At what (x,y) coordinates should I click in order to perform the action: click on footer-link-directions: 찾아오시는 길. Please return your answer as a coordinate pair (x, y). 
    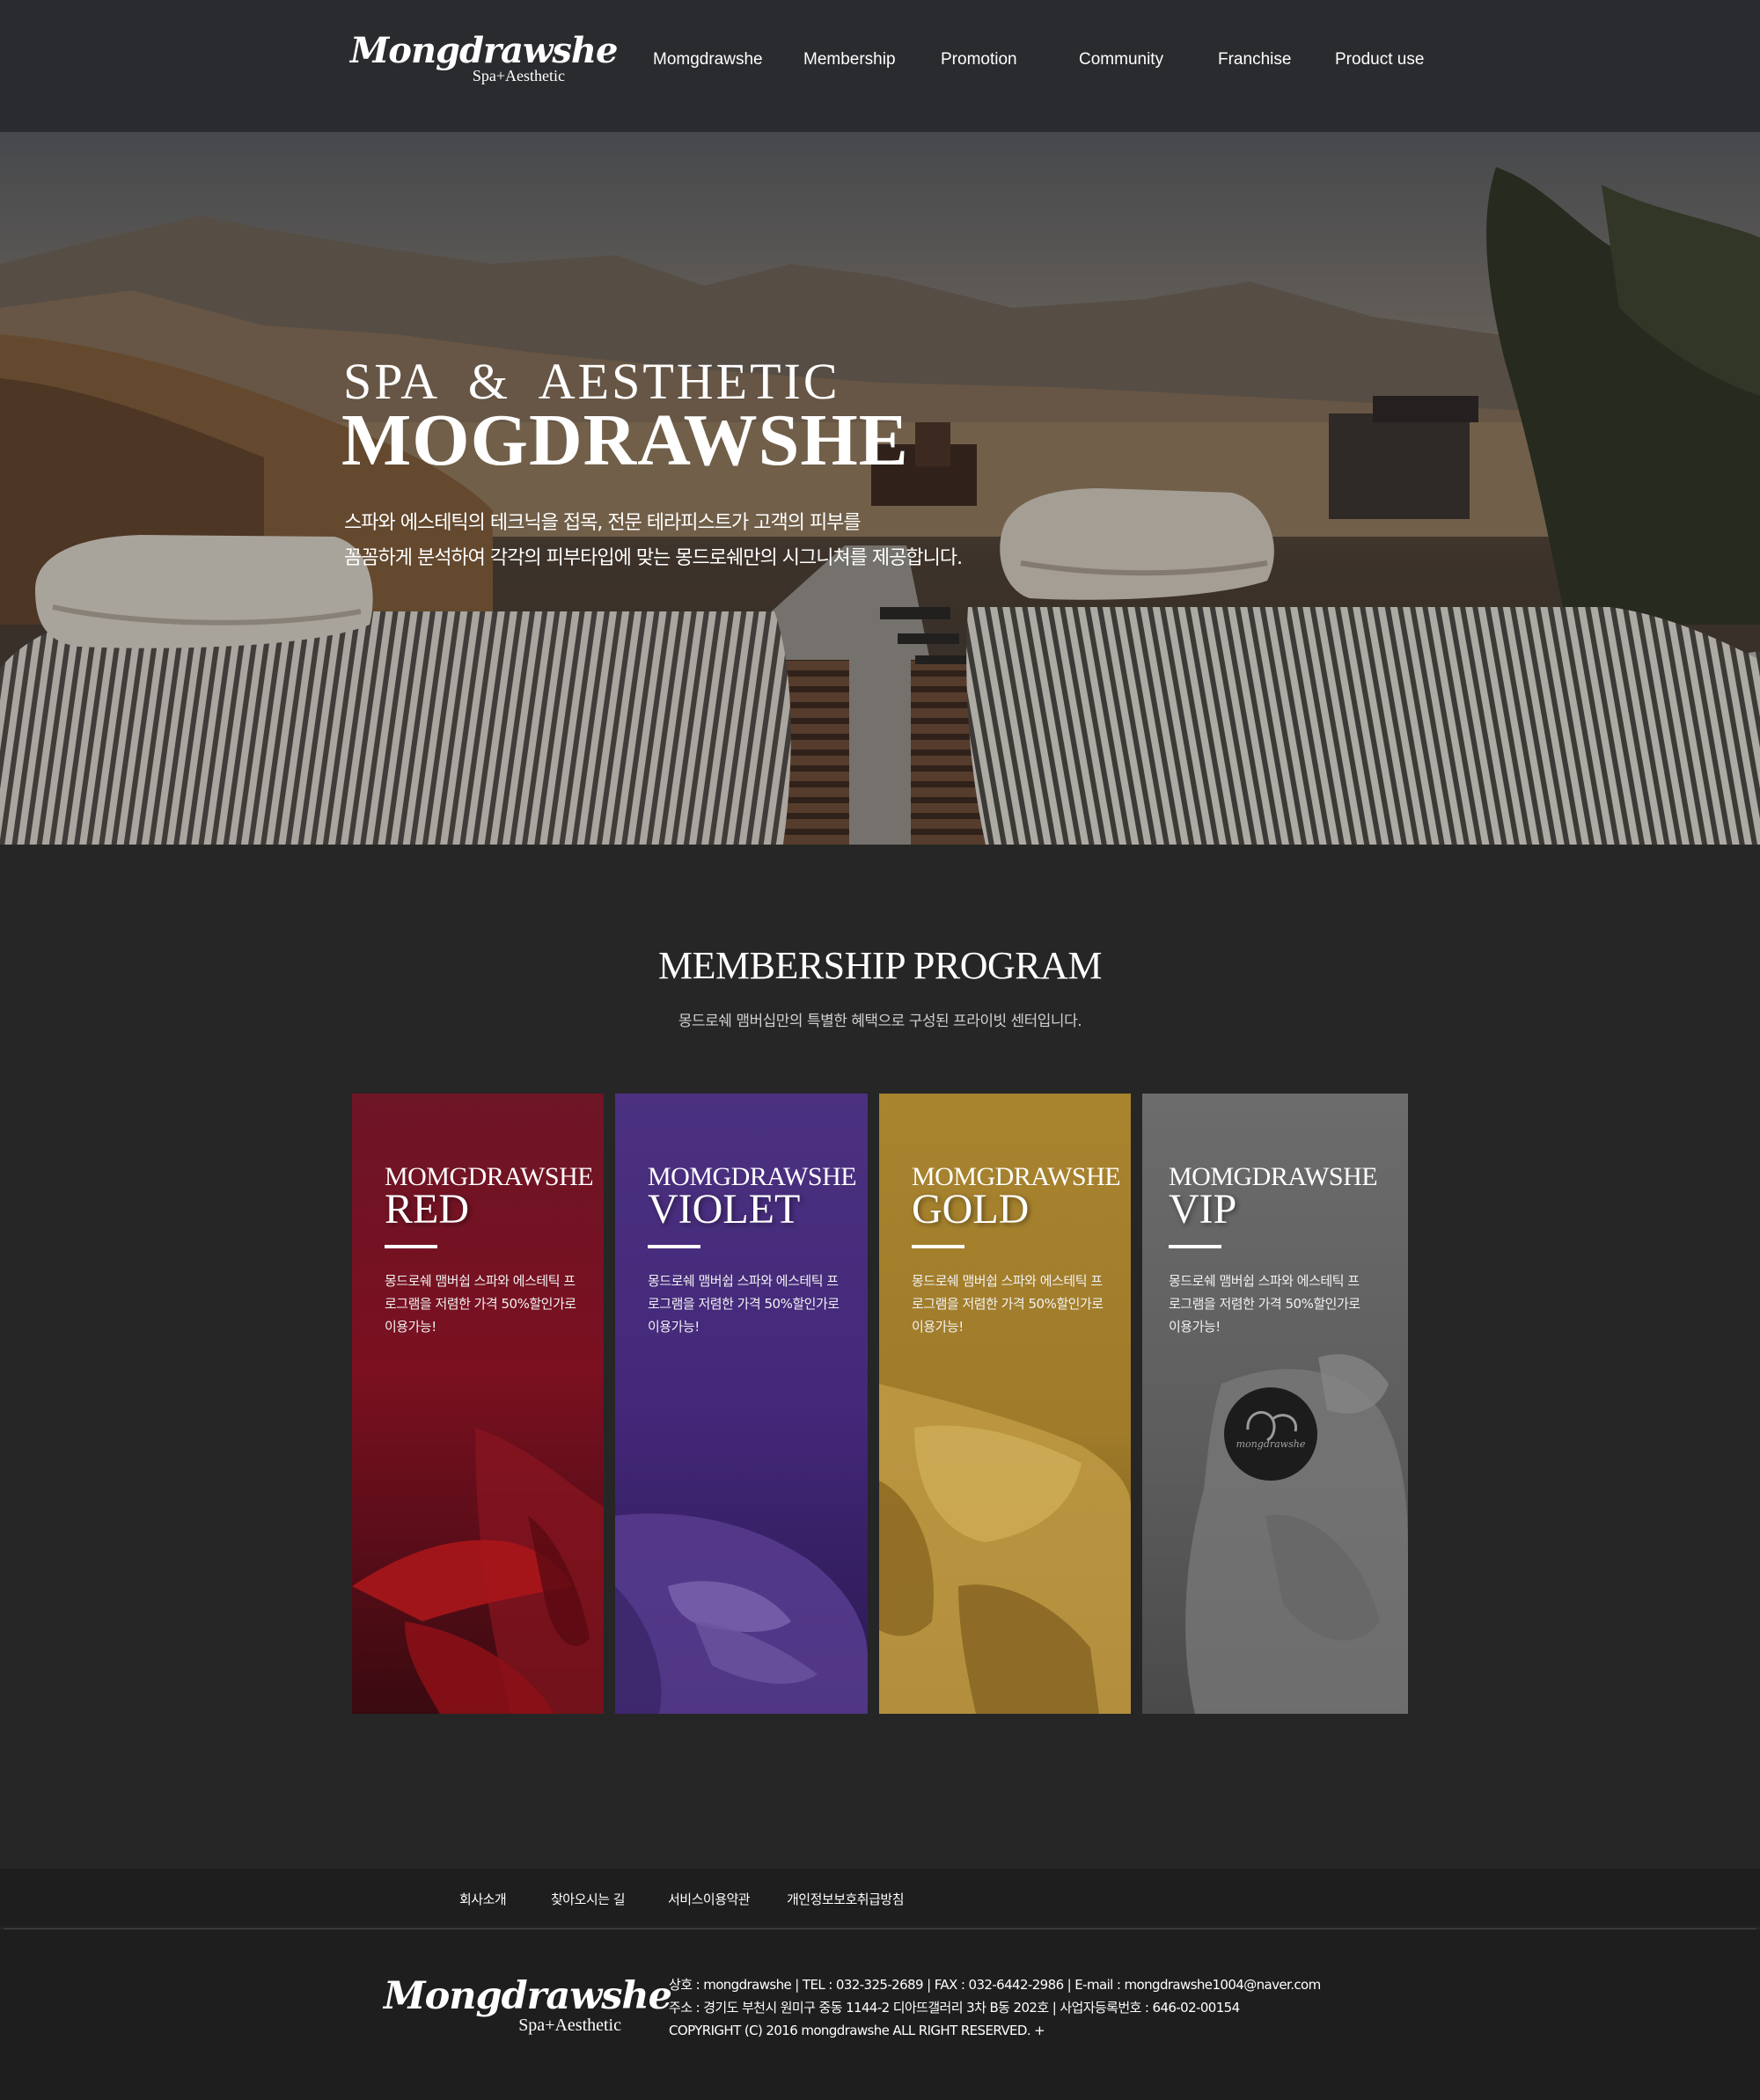
    Looking at the image, I should click on (589, 1899).